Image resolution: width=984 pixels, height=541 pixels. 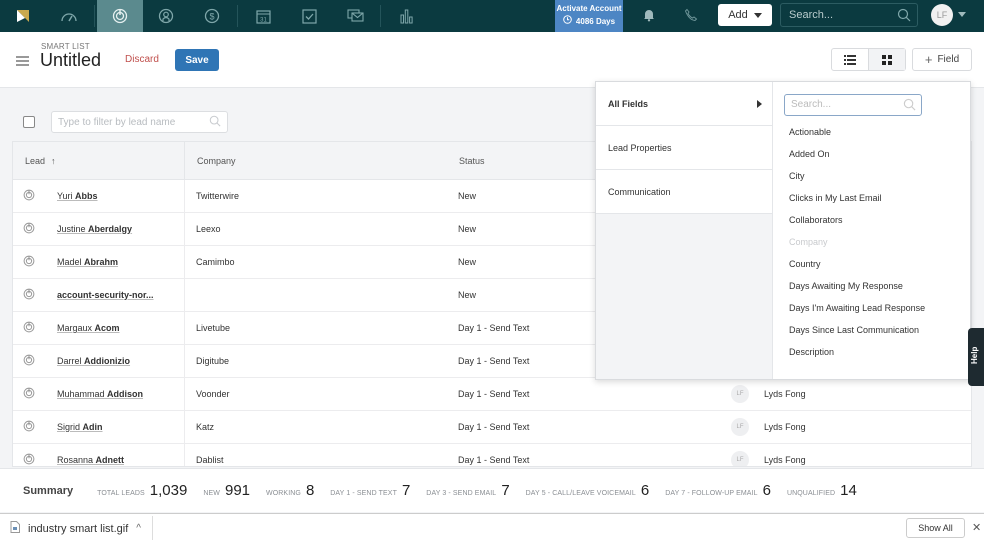 What do you see at coordinates (69, 16) in the screenshot?
I see `dashboard-icon` at bounding box center [69, 16].